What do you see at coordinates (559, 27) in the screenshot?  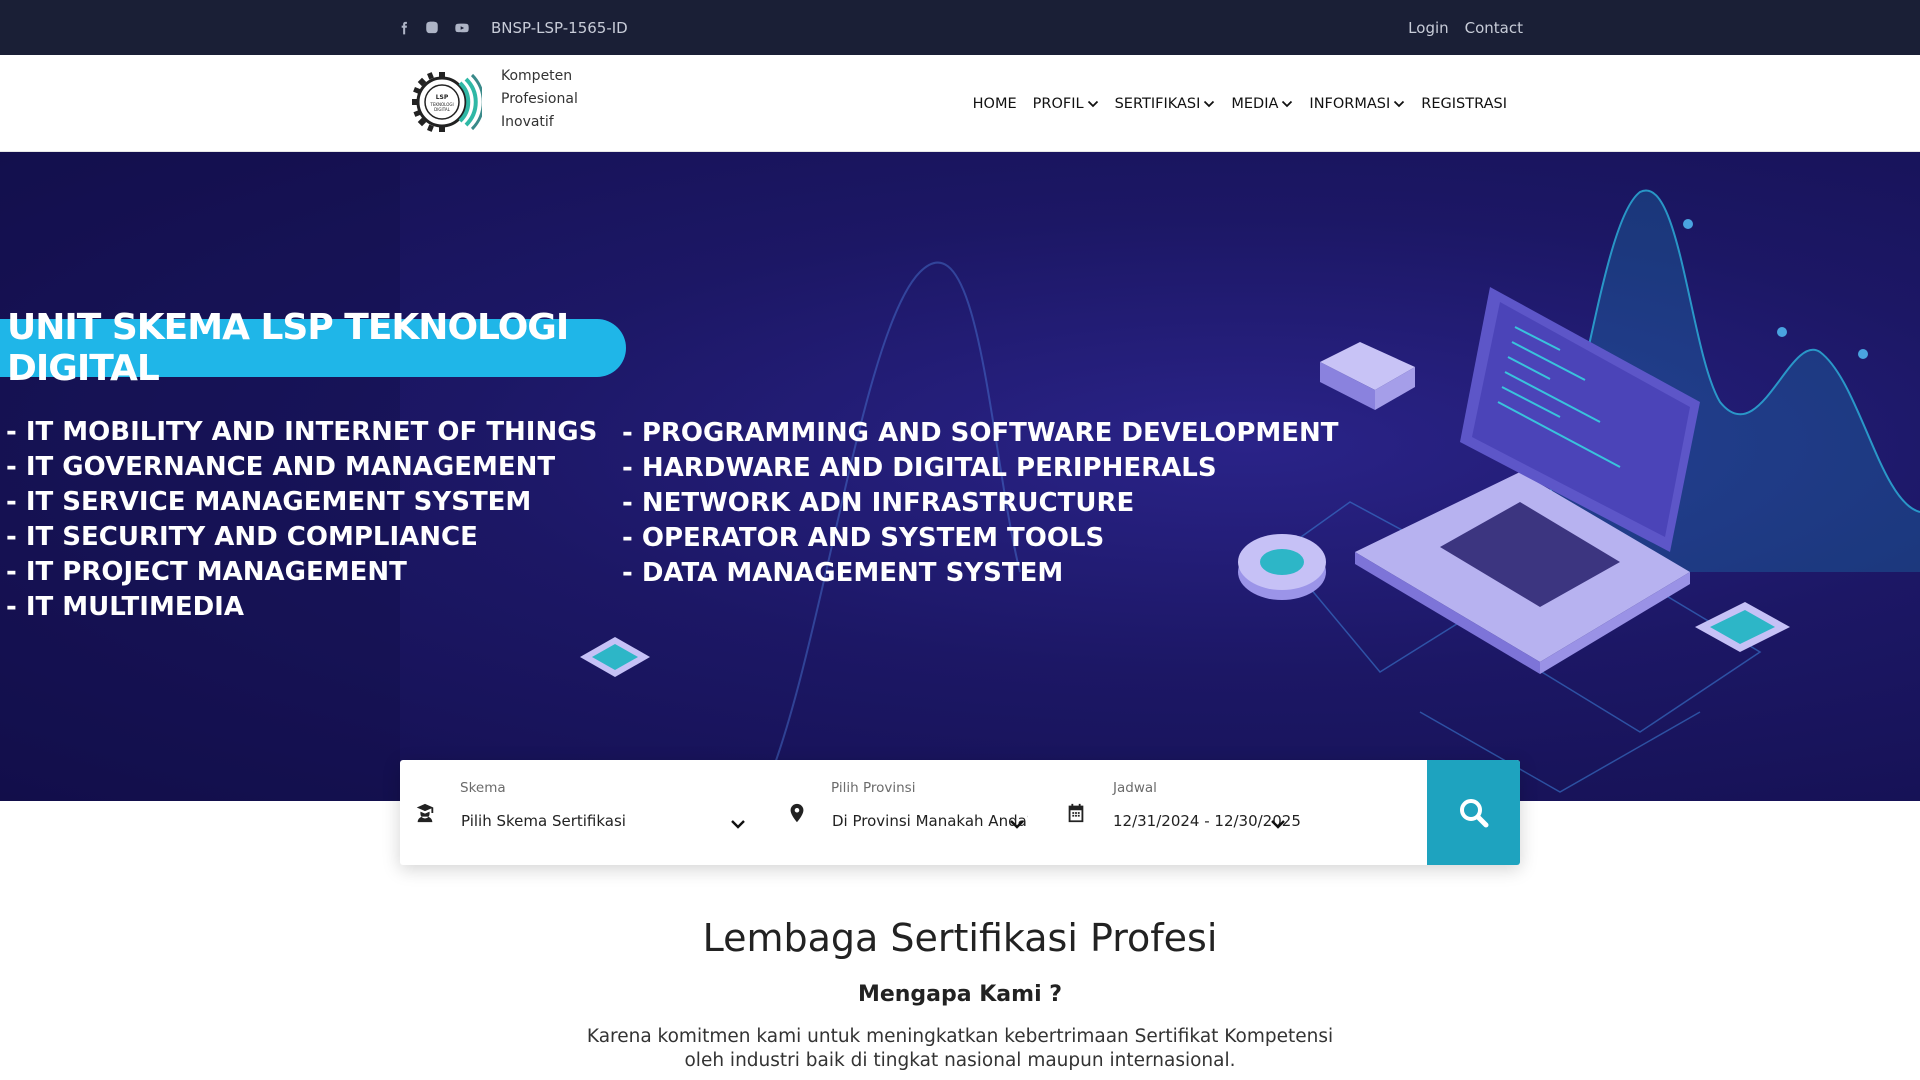 I see `registration-code: BNSP-LSP-1565-ID` at bounding box center [559, 27].